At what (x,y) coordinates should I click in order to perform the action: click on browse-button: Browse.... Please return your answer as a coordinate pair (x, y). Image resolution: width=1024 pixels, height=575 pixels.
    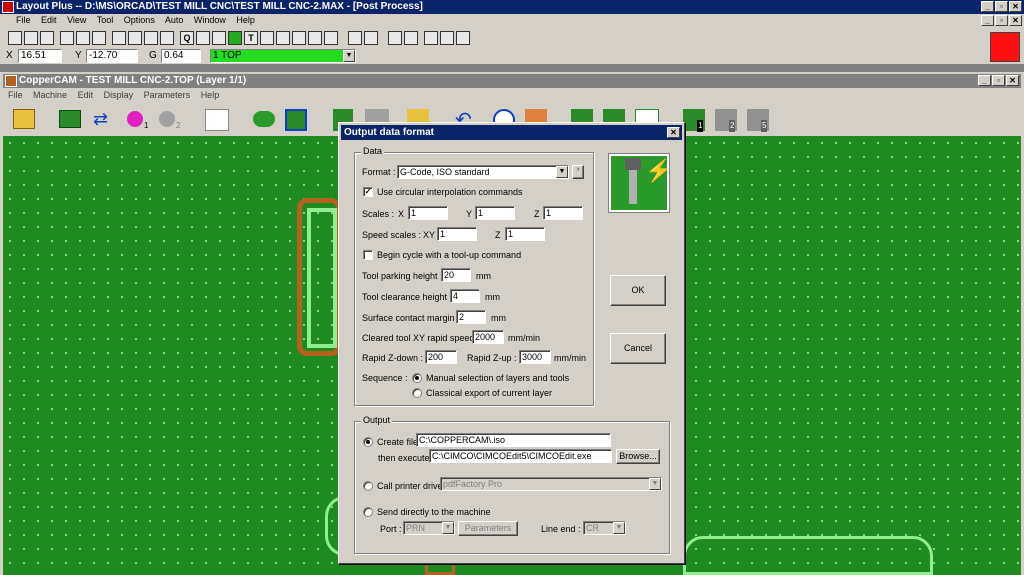
    Looking at the image, I should click on (638, 456).